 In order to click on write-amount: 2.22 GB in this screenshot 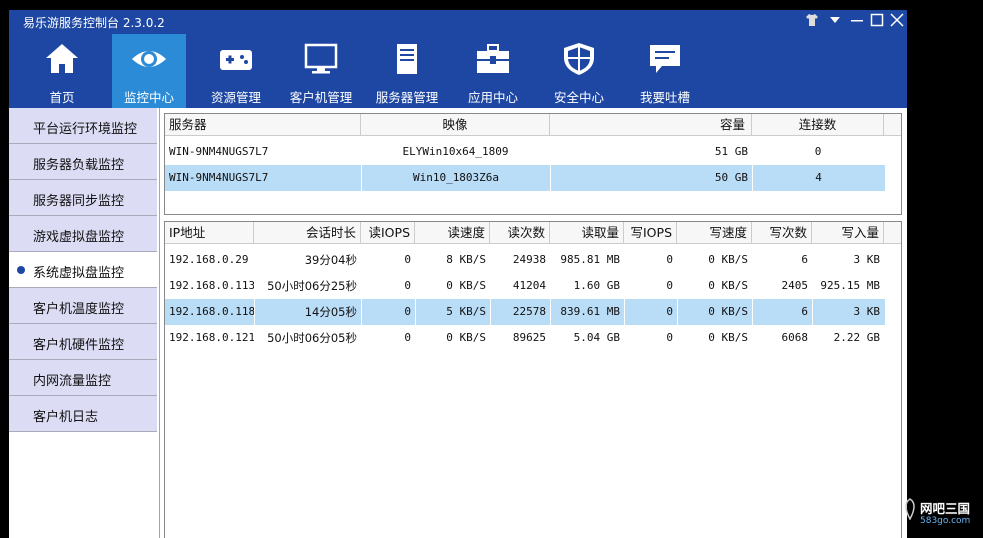, I will do `click(856, 337)`.